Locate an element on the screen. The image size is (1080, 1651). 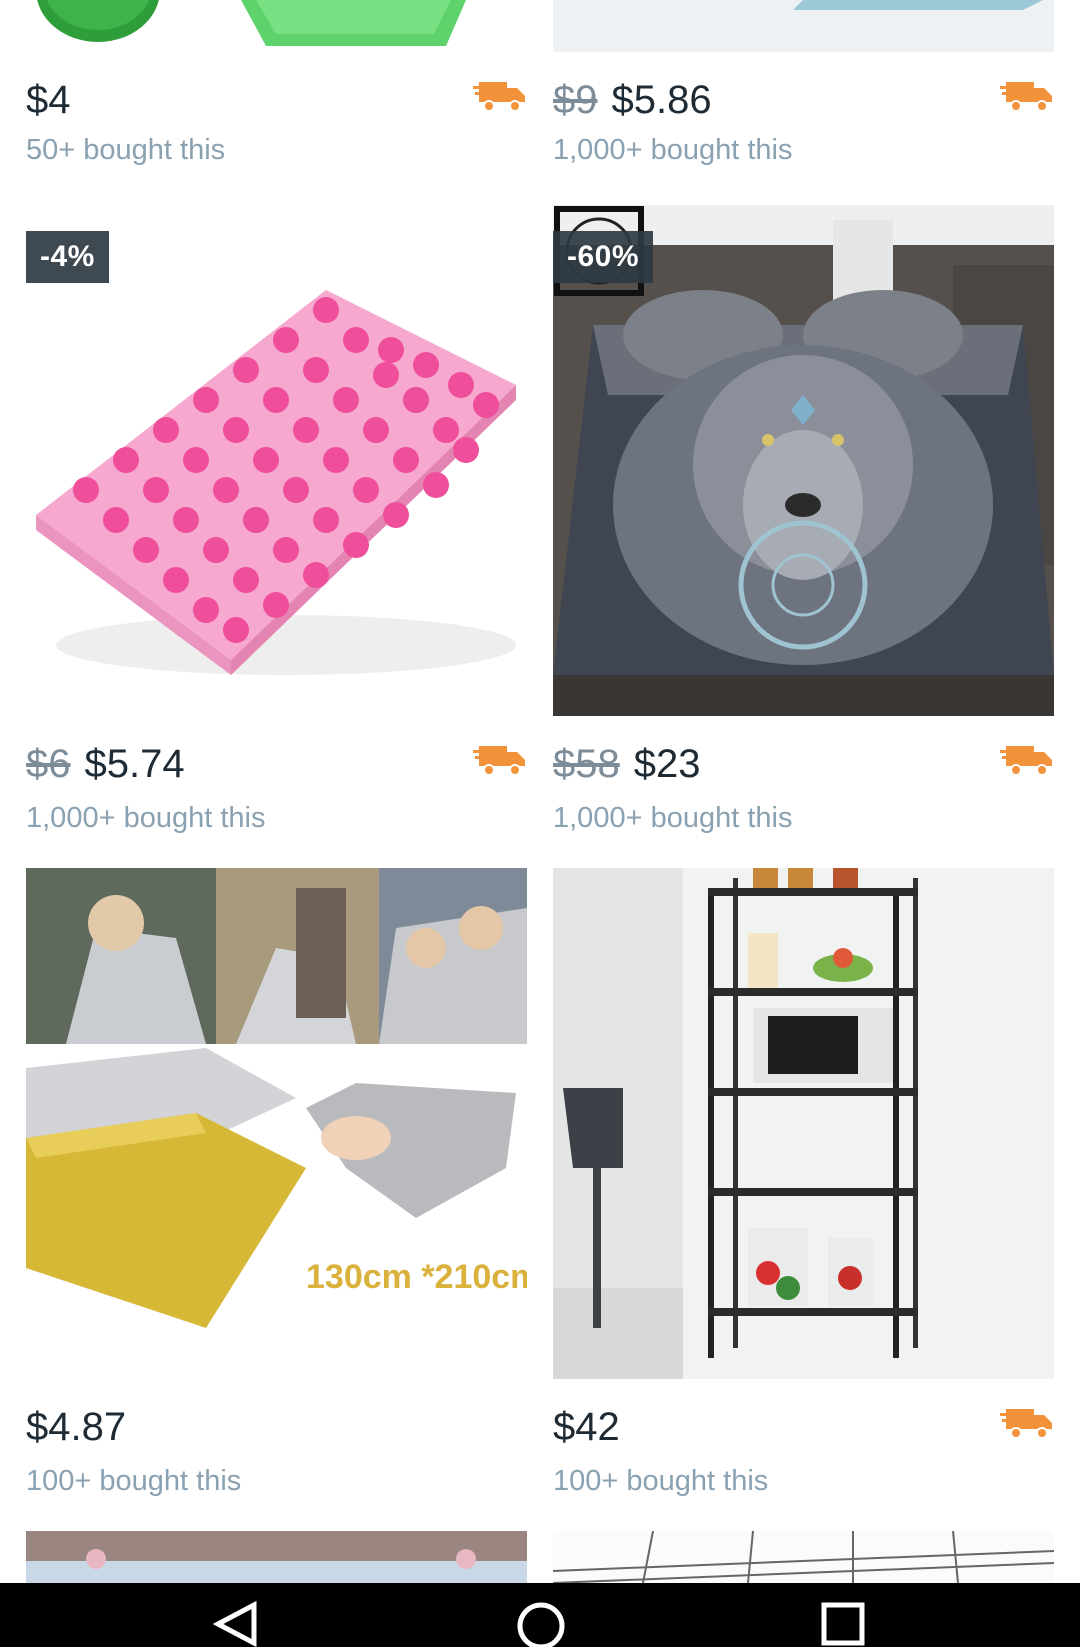
wedding-backdrop-image is located at coordinates (276, 1557).